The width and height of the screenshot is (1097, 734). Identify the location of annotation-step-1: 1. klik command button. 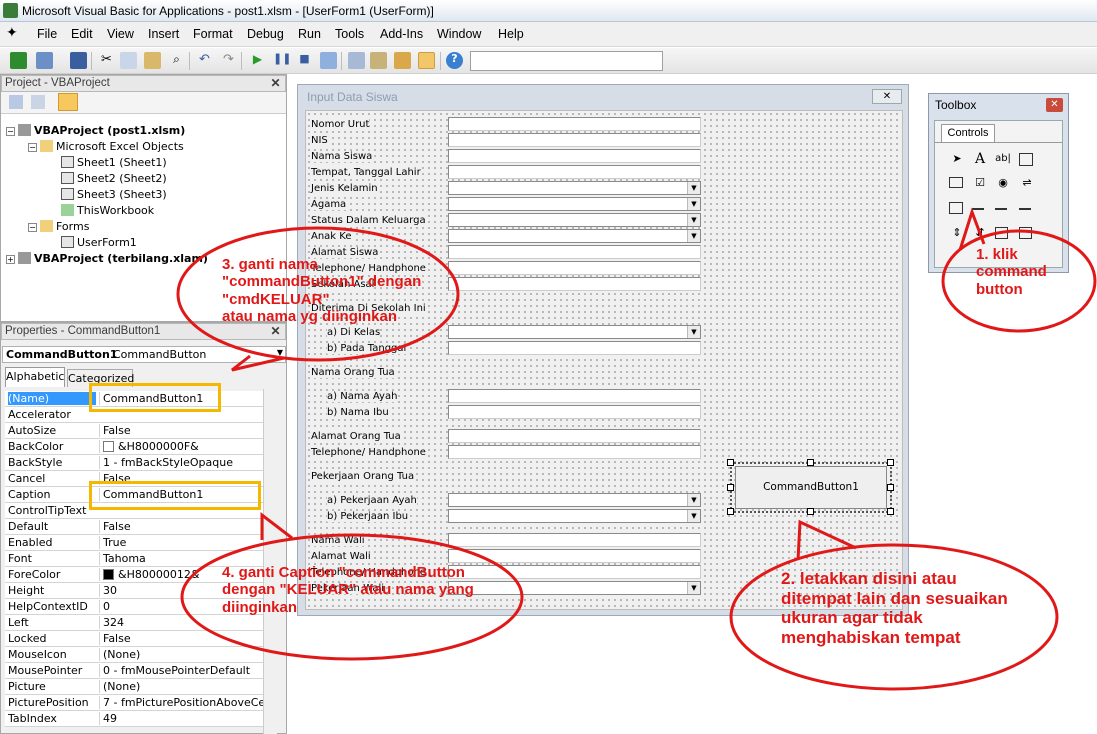
(1011, 272).